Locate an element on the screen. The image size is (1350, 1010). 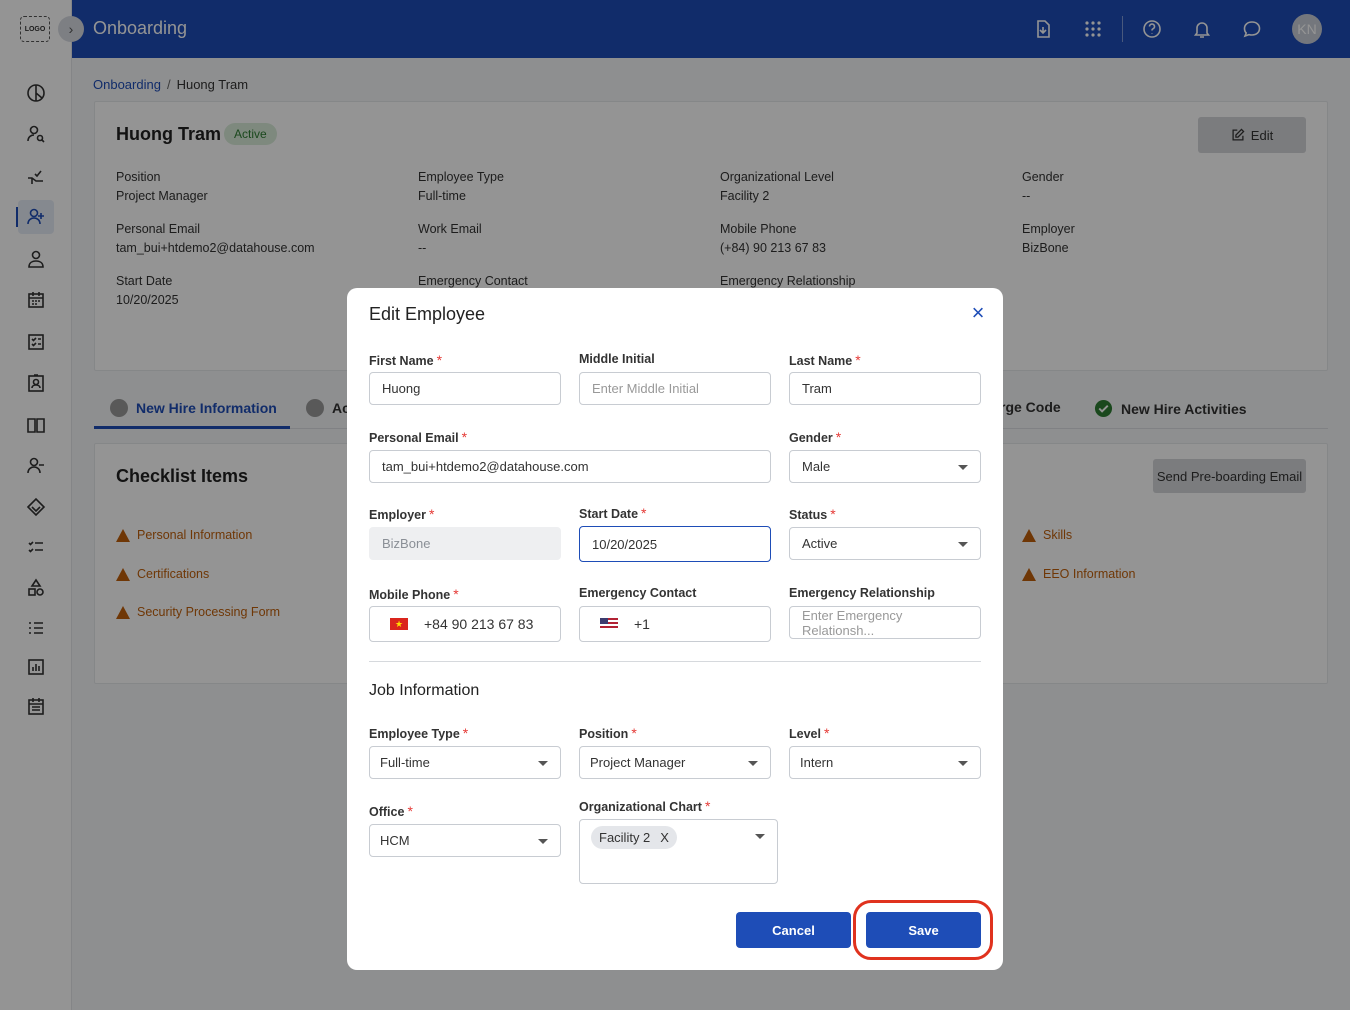
mobile-phone-label: Mobile Phone * is located at coordinates (414, 594).